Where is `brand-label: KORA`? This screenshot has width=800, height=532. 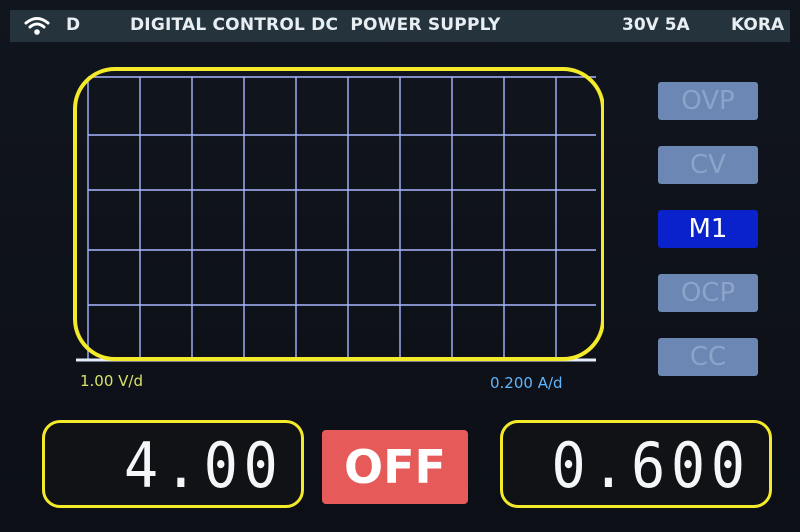 brand-label: KORA is located at coordinates (758, 25).